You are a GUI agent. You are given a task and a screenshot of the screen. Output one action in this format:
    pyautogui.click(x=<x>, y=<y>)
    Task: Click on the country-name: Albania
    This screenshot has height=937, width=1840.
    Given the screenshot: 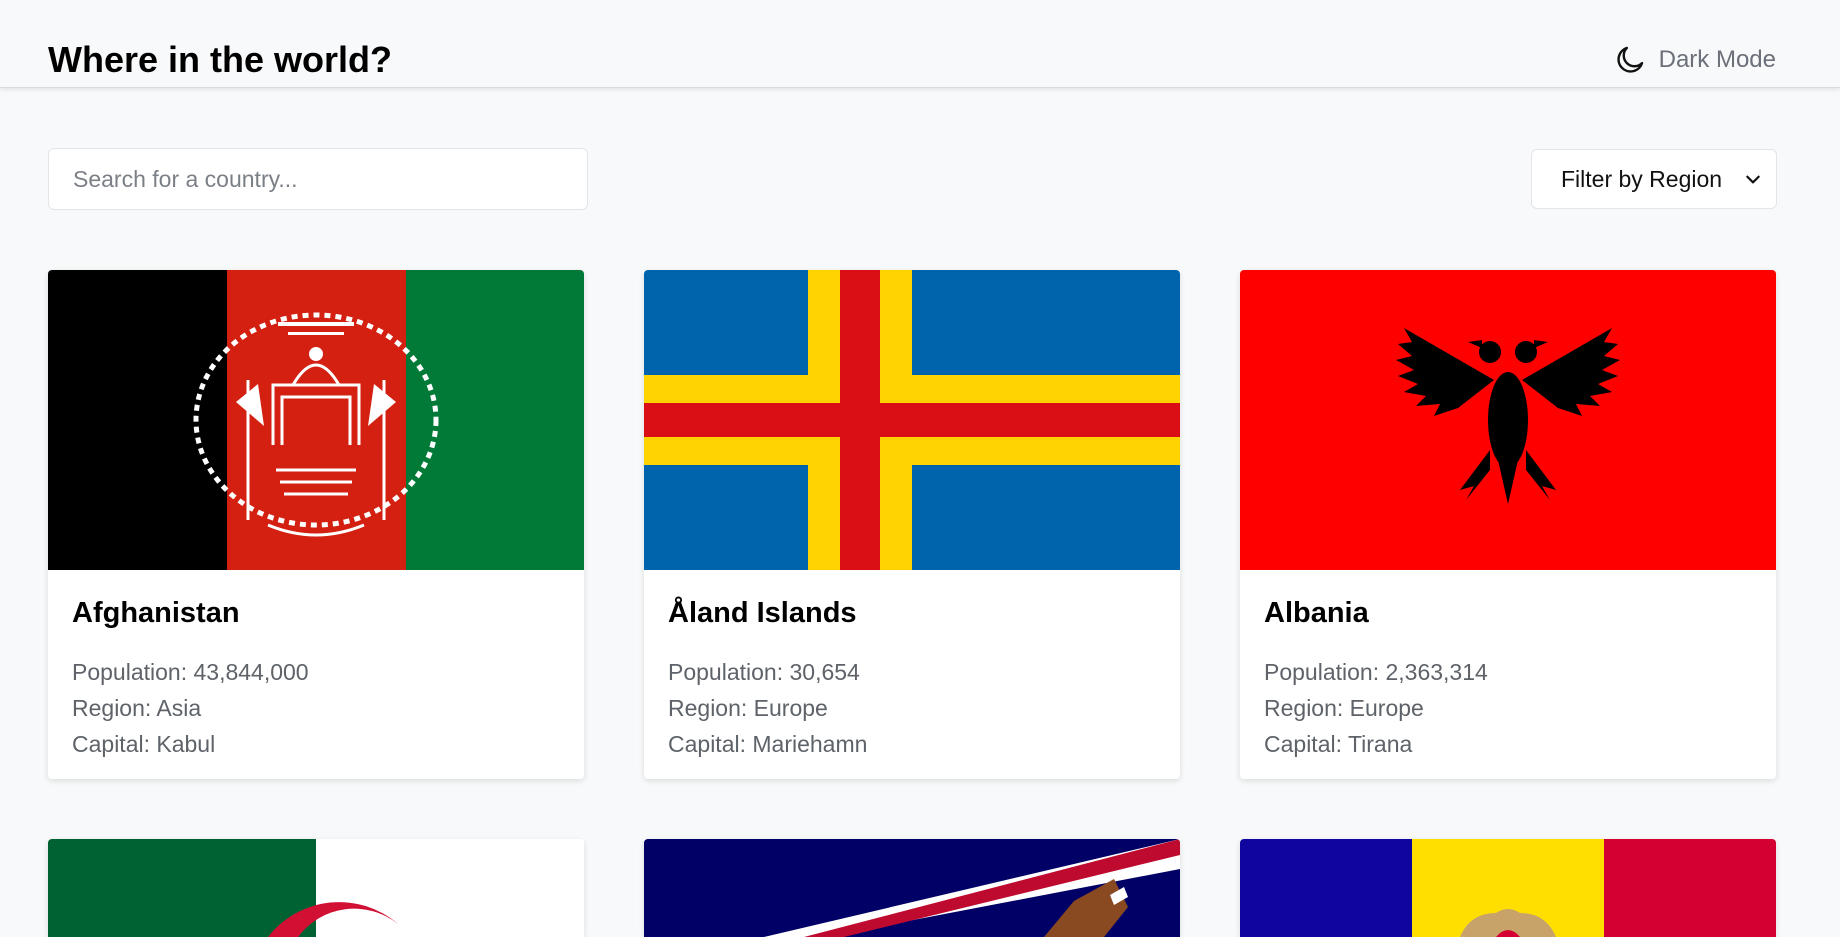 What is the action you would take?
    pyautogui.click(x=1316, y=613)
    